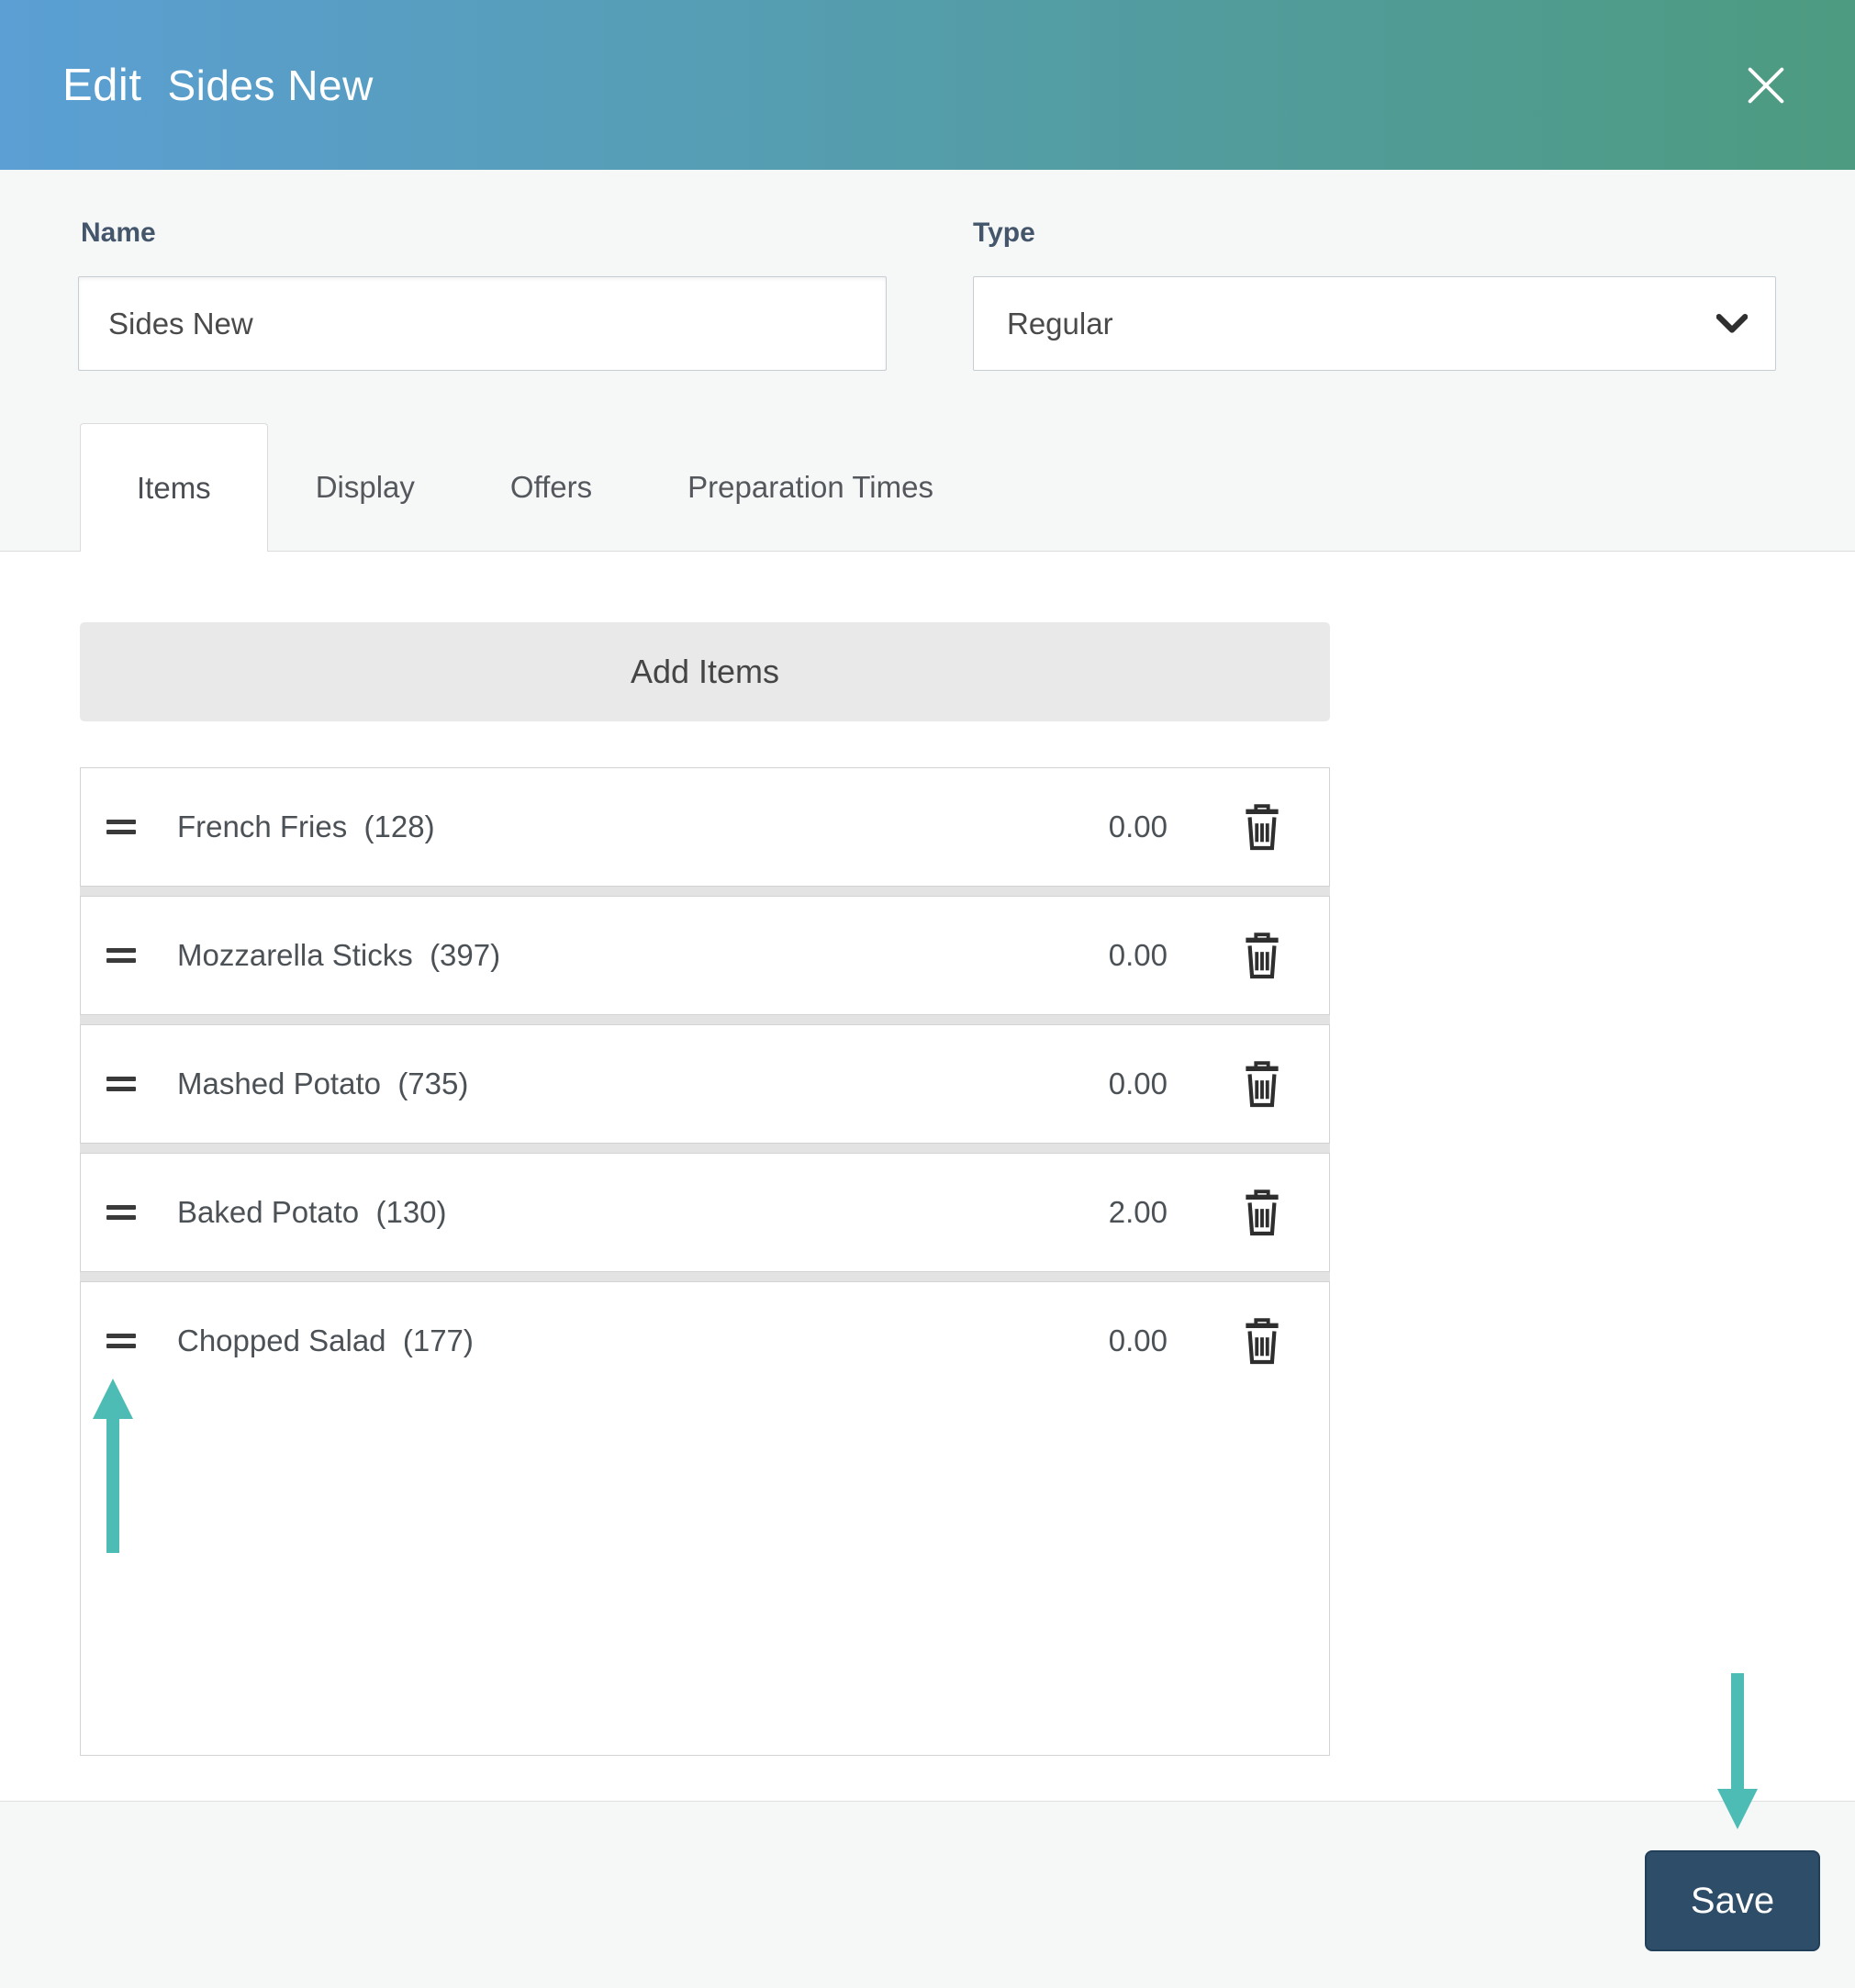 The width and height of the screenshot is (1855, 1988). I want to click on type-select-value: Regular, so click(1060, 323).